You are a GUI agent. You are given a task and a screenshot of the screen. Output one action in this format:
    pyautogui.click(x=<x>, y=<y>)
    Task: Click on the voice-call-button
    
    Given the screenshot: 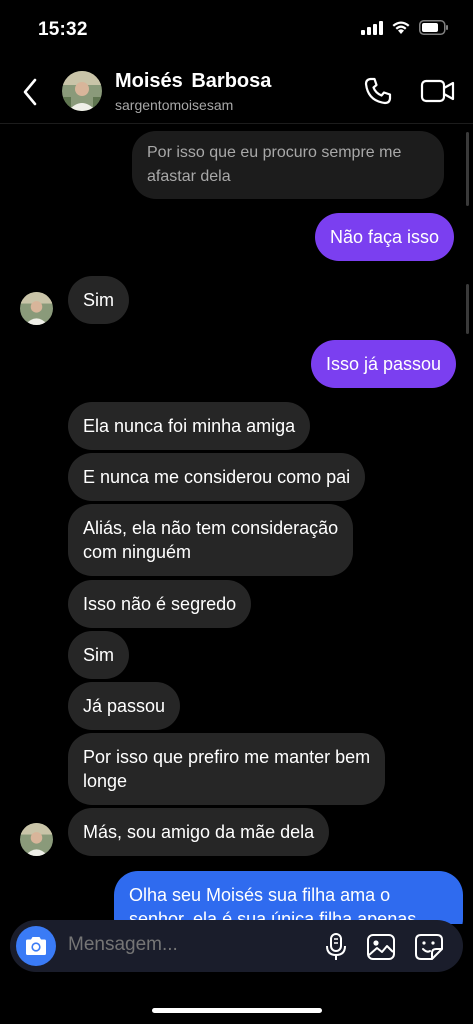 What is the action you would take?
    pyautogui.click(x=378, y=91)
    